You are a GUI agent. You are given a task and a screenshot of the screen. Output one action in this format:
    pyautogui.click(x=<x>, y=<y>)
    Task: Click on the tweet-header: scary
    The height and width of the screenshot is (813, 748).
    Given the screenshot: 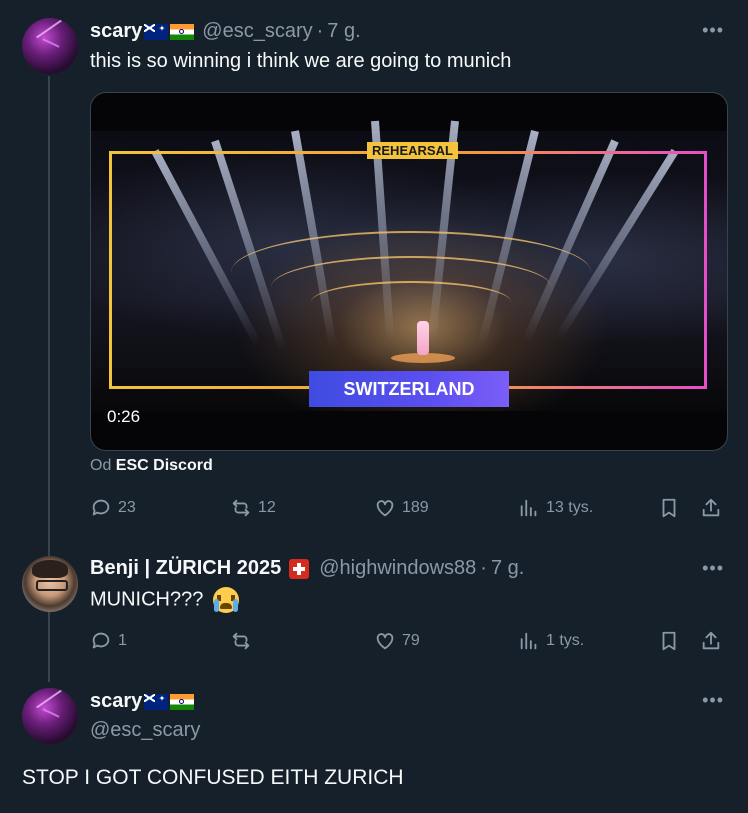 What is the action you would take?
    pyautogui.click(x=142, y=701)
    